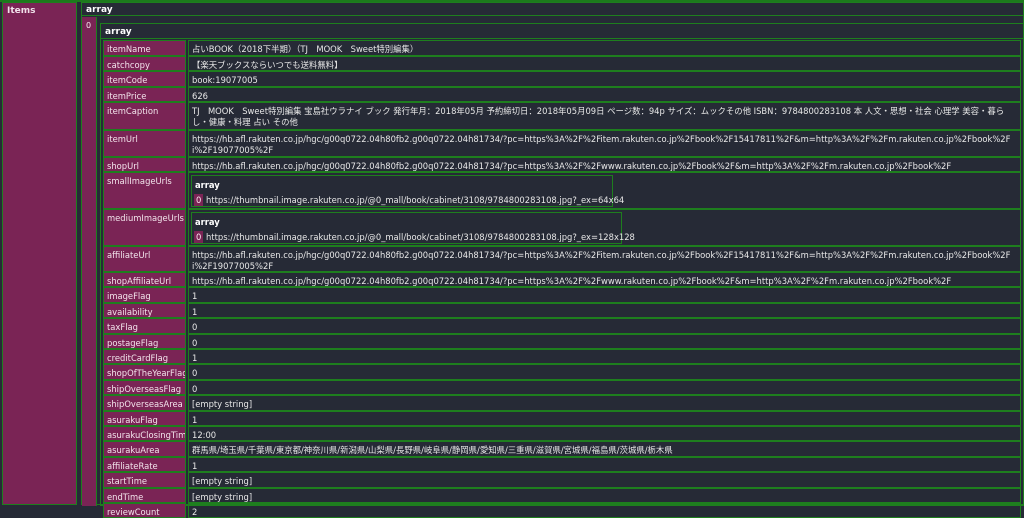  Describe the element at coordinates (207, 222) in the screenshot. I see `medium-image-urls-array-header: array` at that location.